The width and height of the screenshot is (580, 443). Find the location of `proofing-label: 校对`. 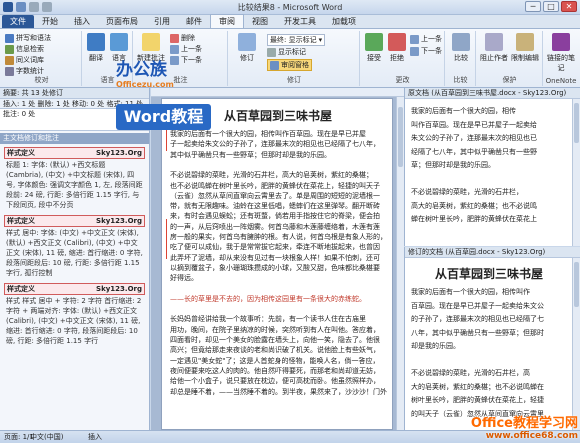

proofing-label: 校对 is located at coordinates (41, 80).